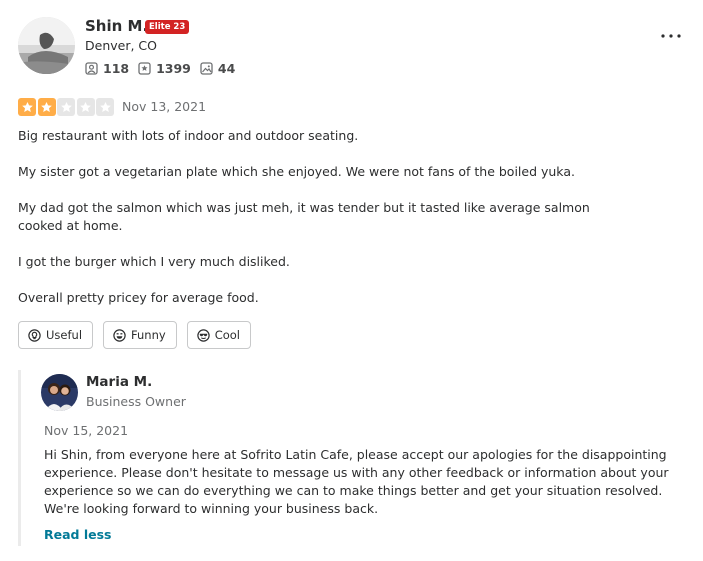 The image size is (703, 561). What do you see at coordinates (121, 45) in the screenshot?
I see `reviewer-location: Denver, CO` at bounding box center [121, 45].